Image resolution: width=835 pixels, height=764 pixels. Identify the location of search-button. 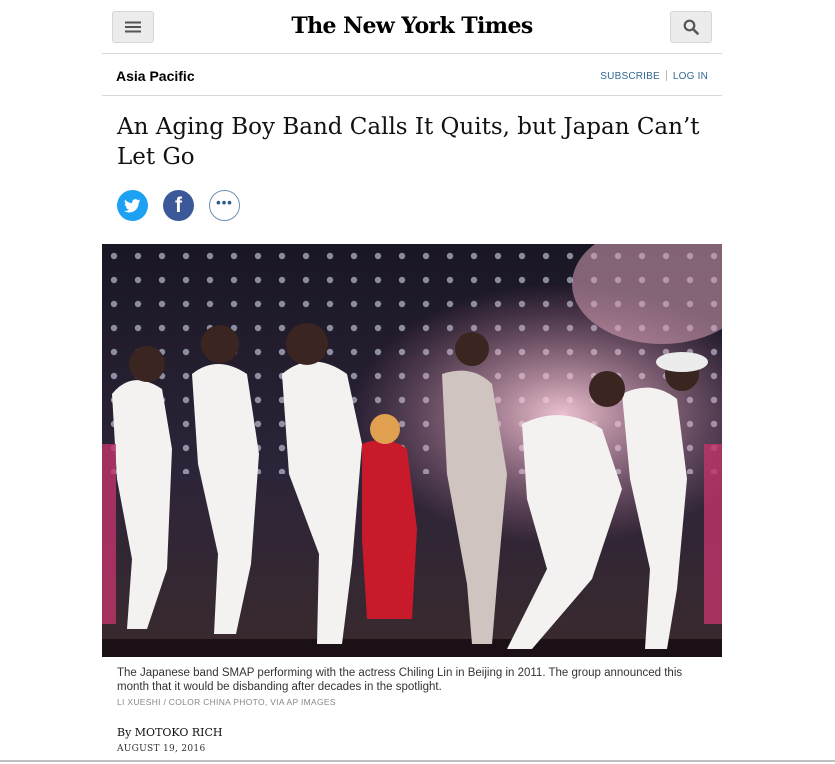
(691, 27).